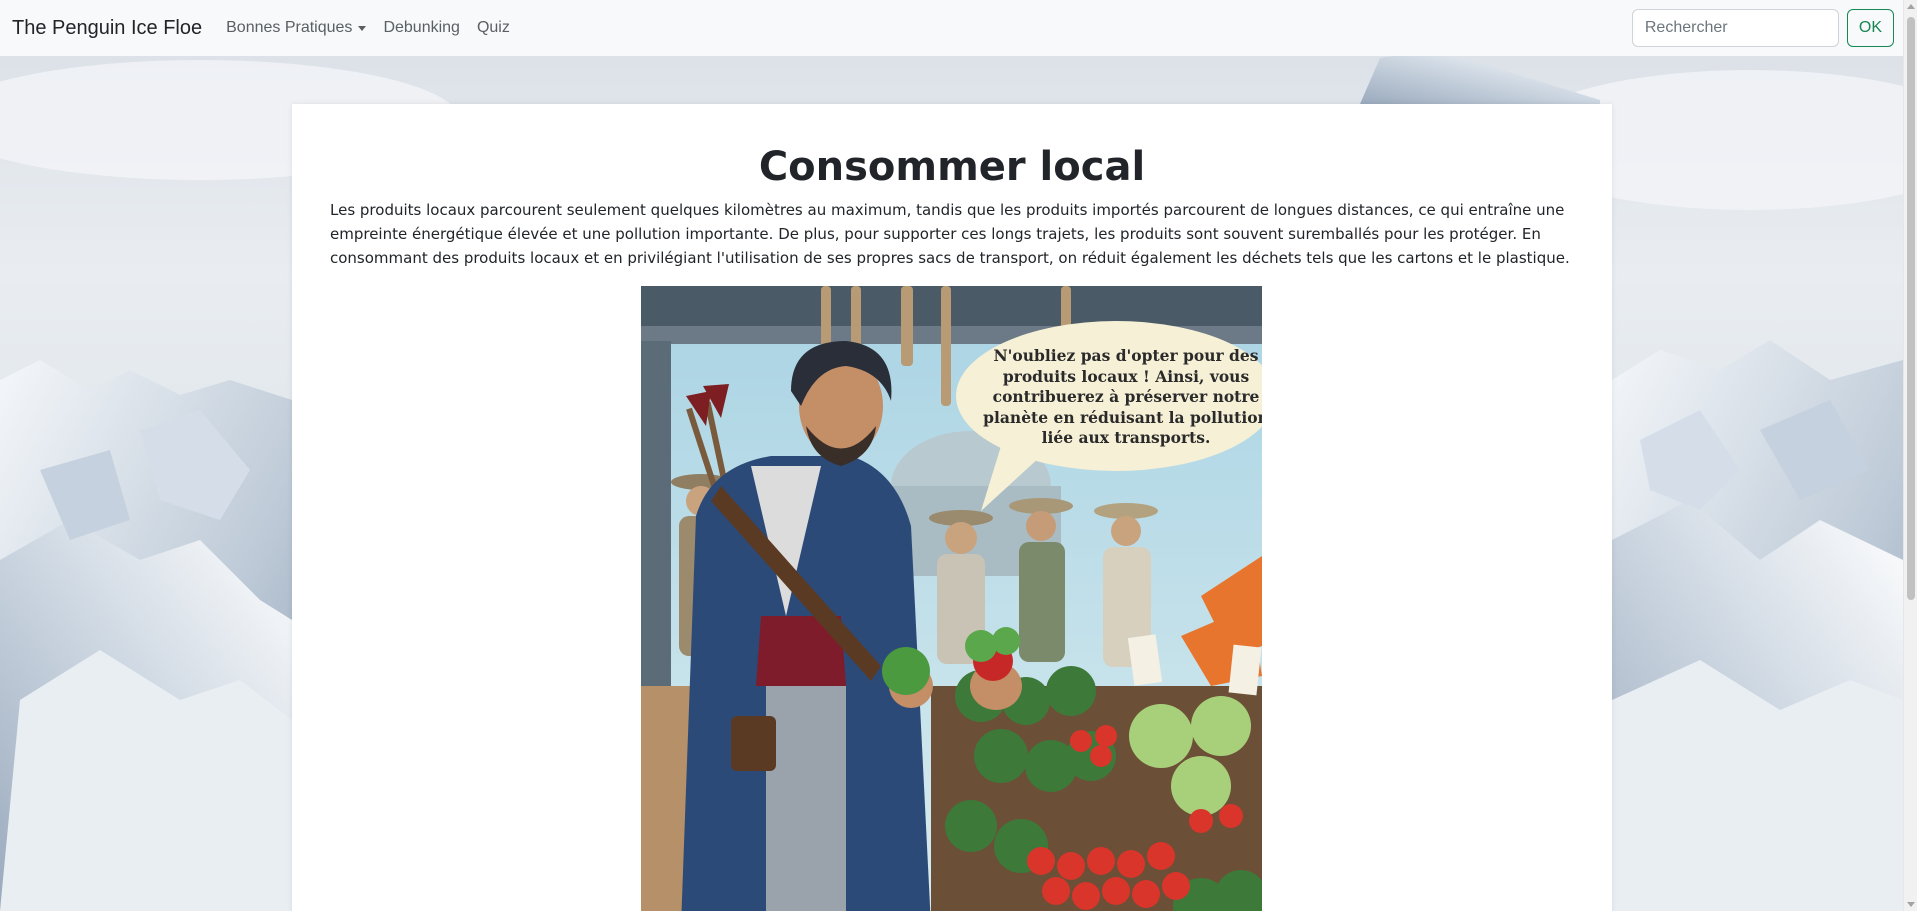 This screenshot has height=911, width=1917. Describe the element at coordinates (952, 167) in the screenshot. I see `page-title: Consommer local` at that location.